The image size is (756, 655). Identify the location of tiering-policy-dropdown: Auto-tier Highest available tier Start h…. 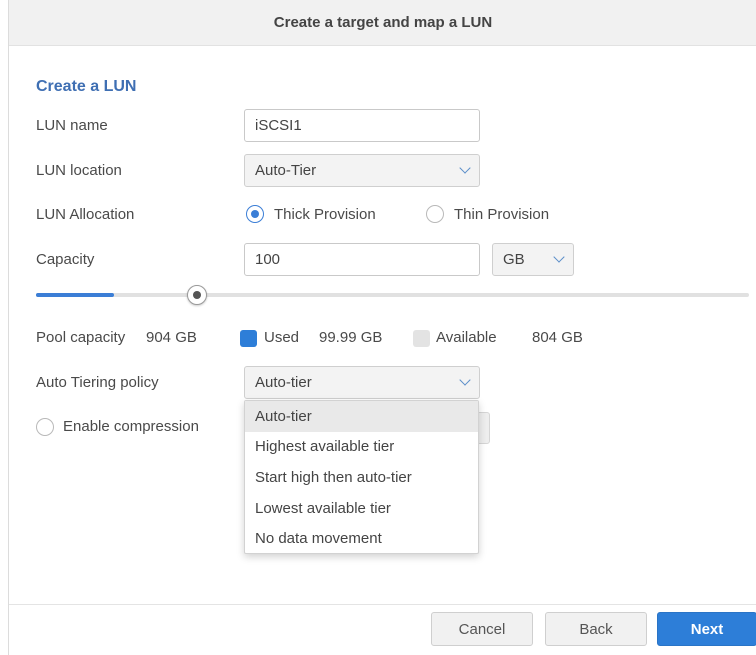
(361, 477).